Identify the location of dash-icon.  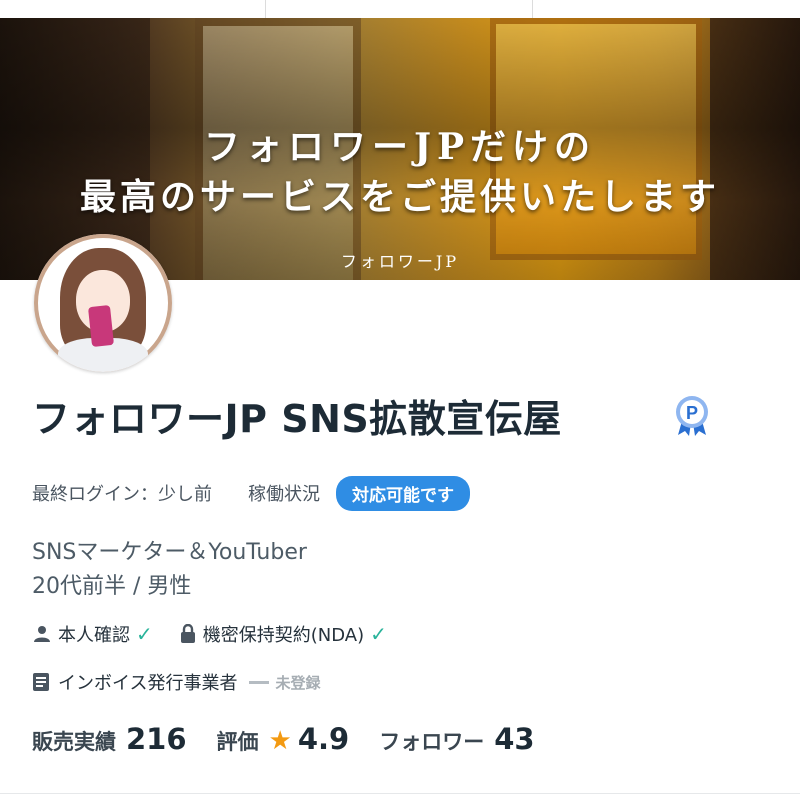
(259, 682).